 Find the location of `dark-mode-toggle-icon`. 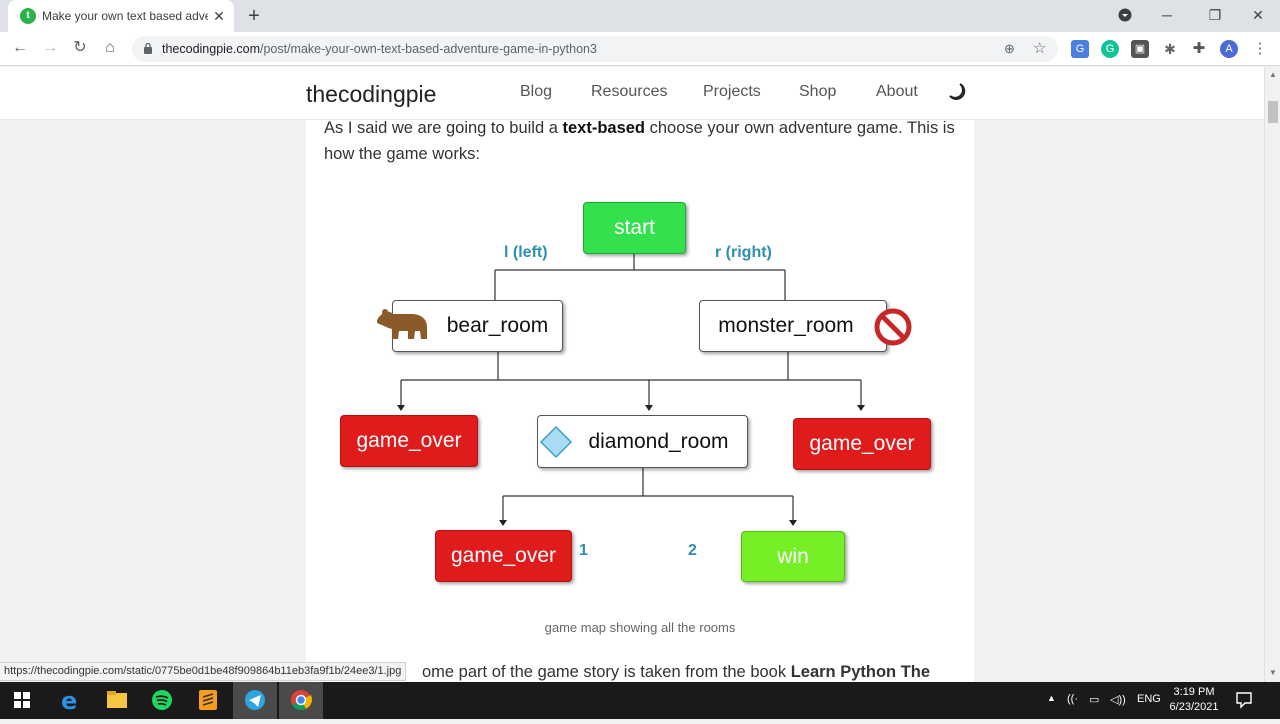

dark-mode-toggle-icon is located at coordinates (957, 92).